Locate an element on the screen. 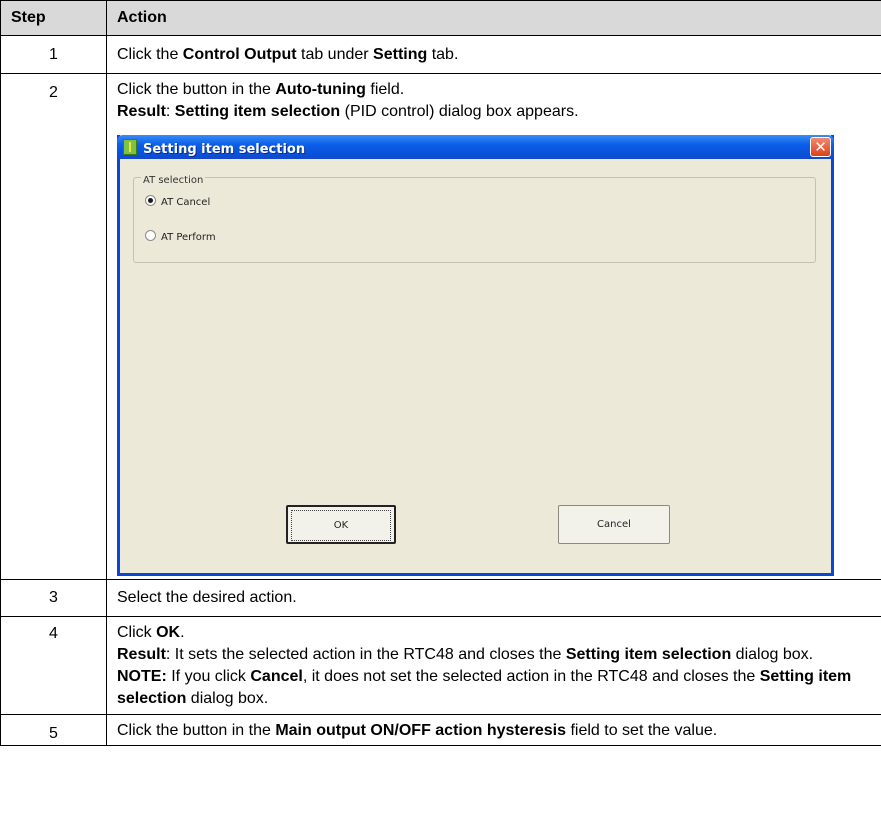  text: Click the is located at coordinates (150, 54).